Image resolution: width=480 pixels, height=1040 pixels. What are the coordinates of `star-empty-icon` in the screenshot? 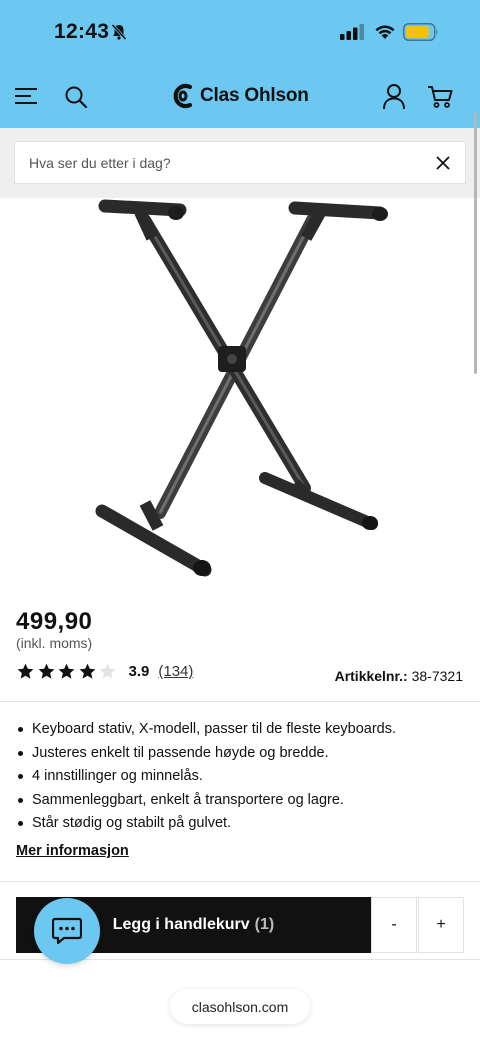 It's located at (107, 671).